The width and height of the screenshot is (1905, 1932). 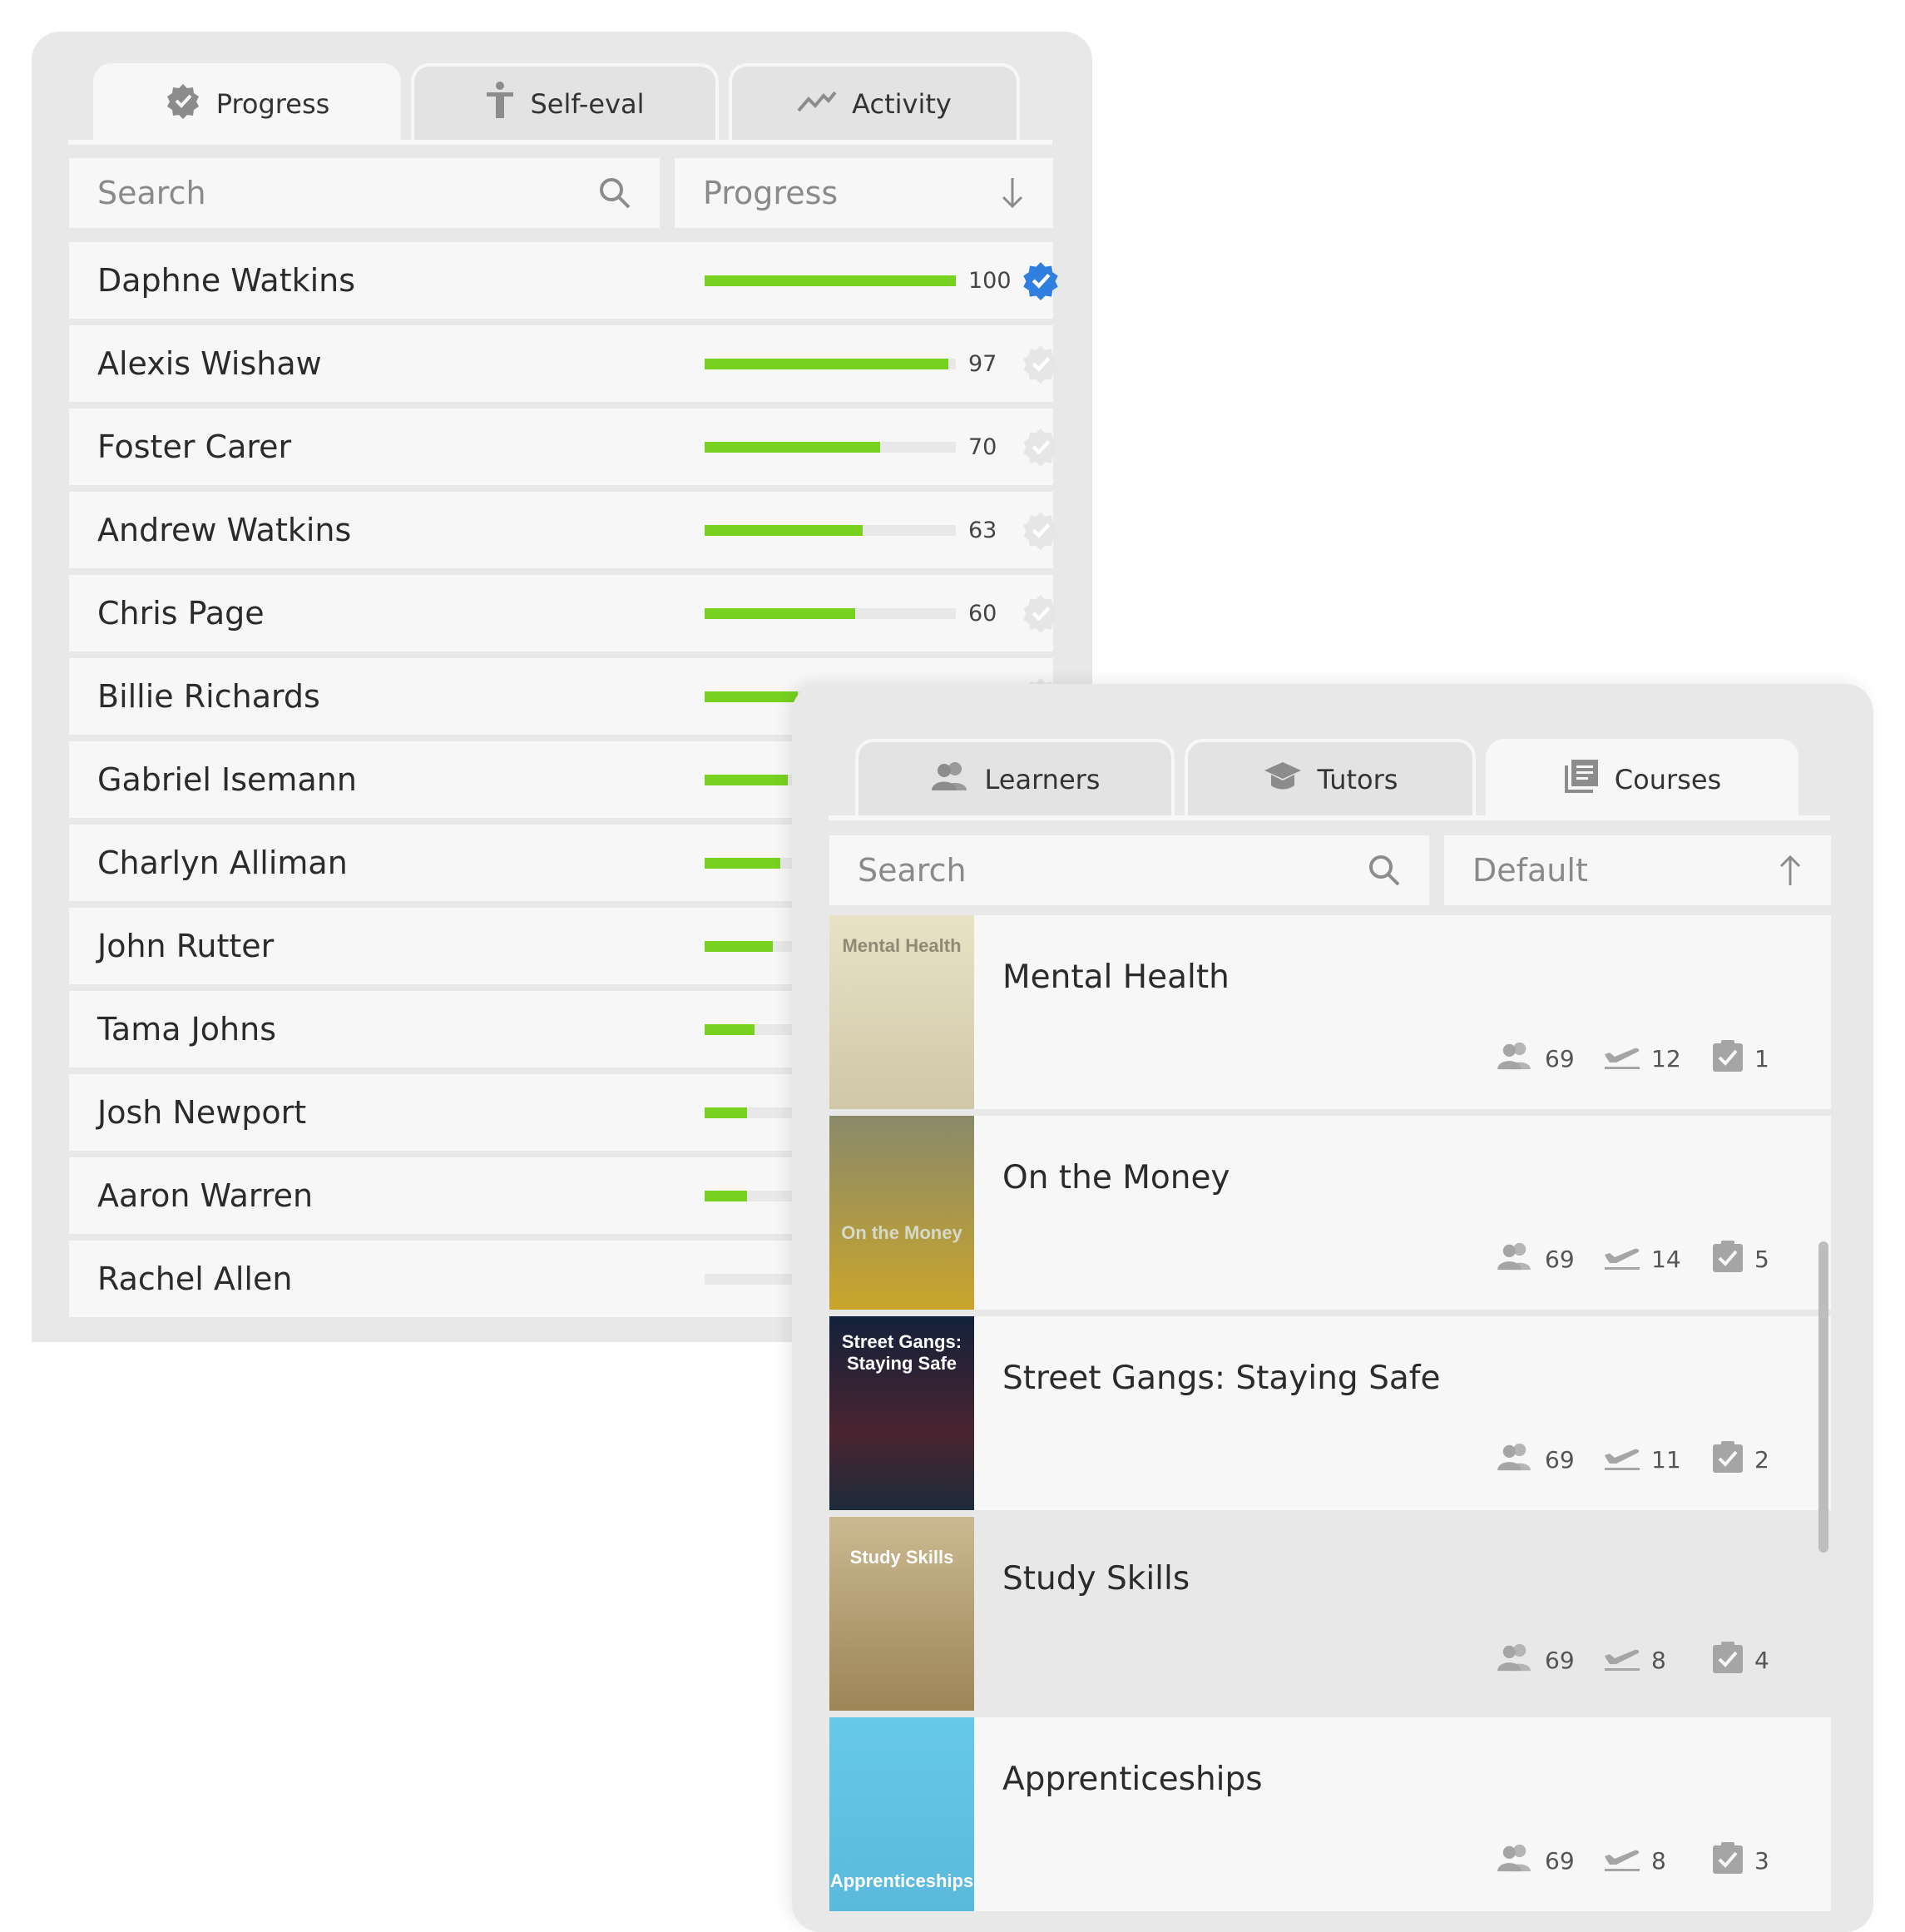 I want to click on course-thumbnail: On the Money, so click(x=901, y=1213).